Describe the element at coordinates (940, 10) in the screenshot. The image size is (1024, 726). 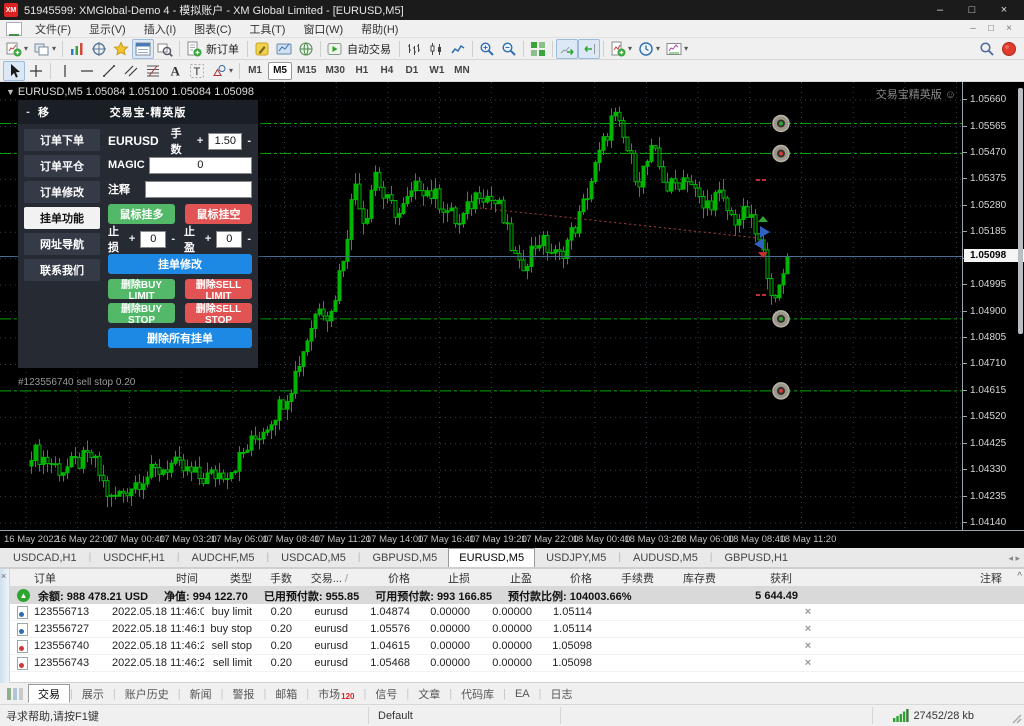
I see `minimize-button: –` at that location.